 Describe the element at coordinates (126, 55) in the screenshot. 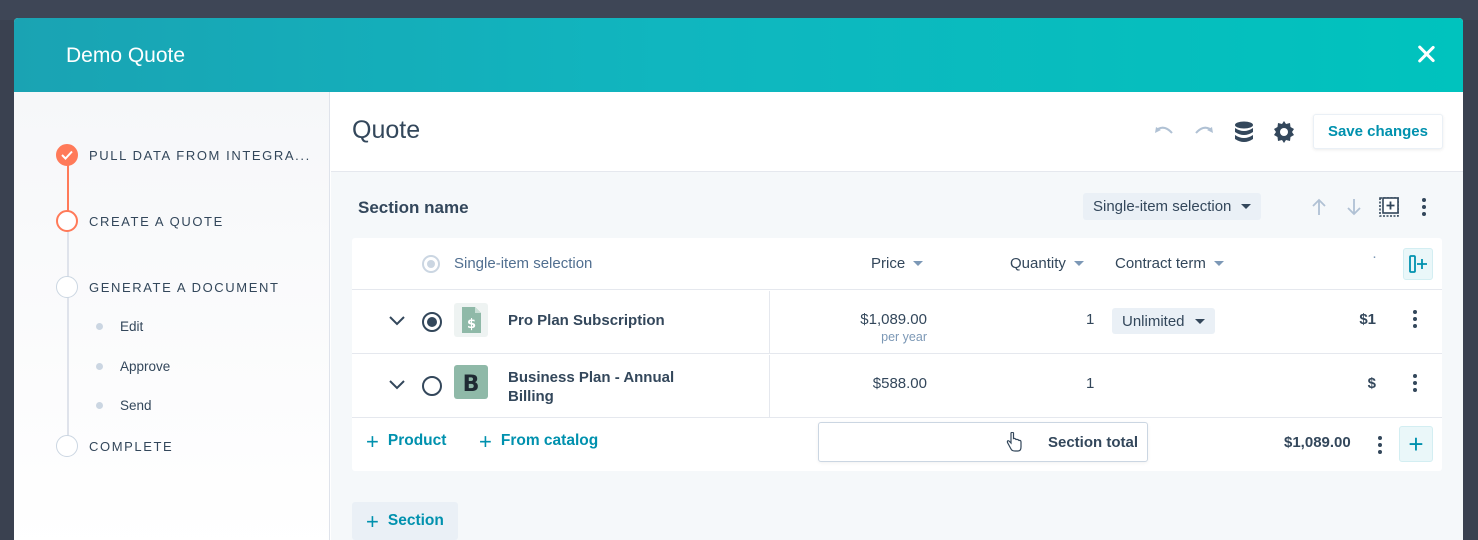

I see `modal-title: Demo Quote` at that location.